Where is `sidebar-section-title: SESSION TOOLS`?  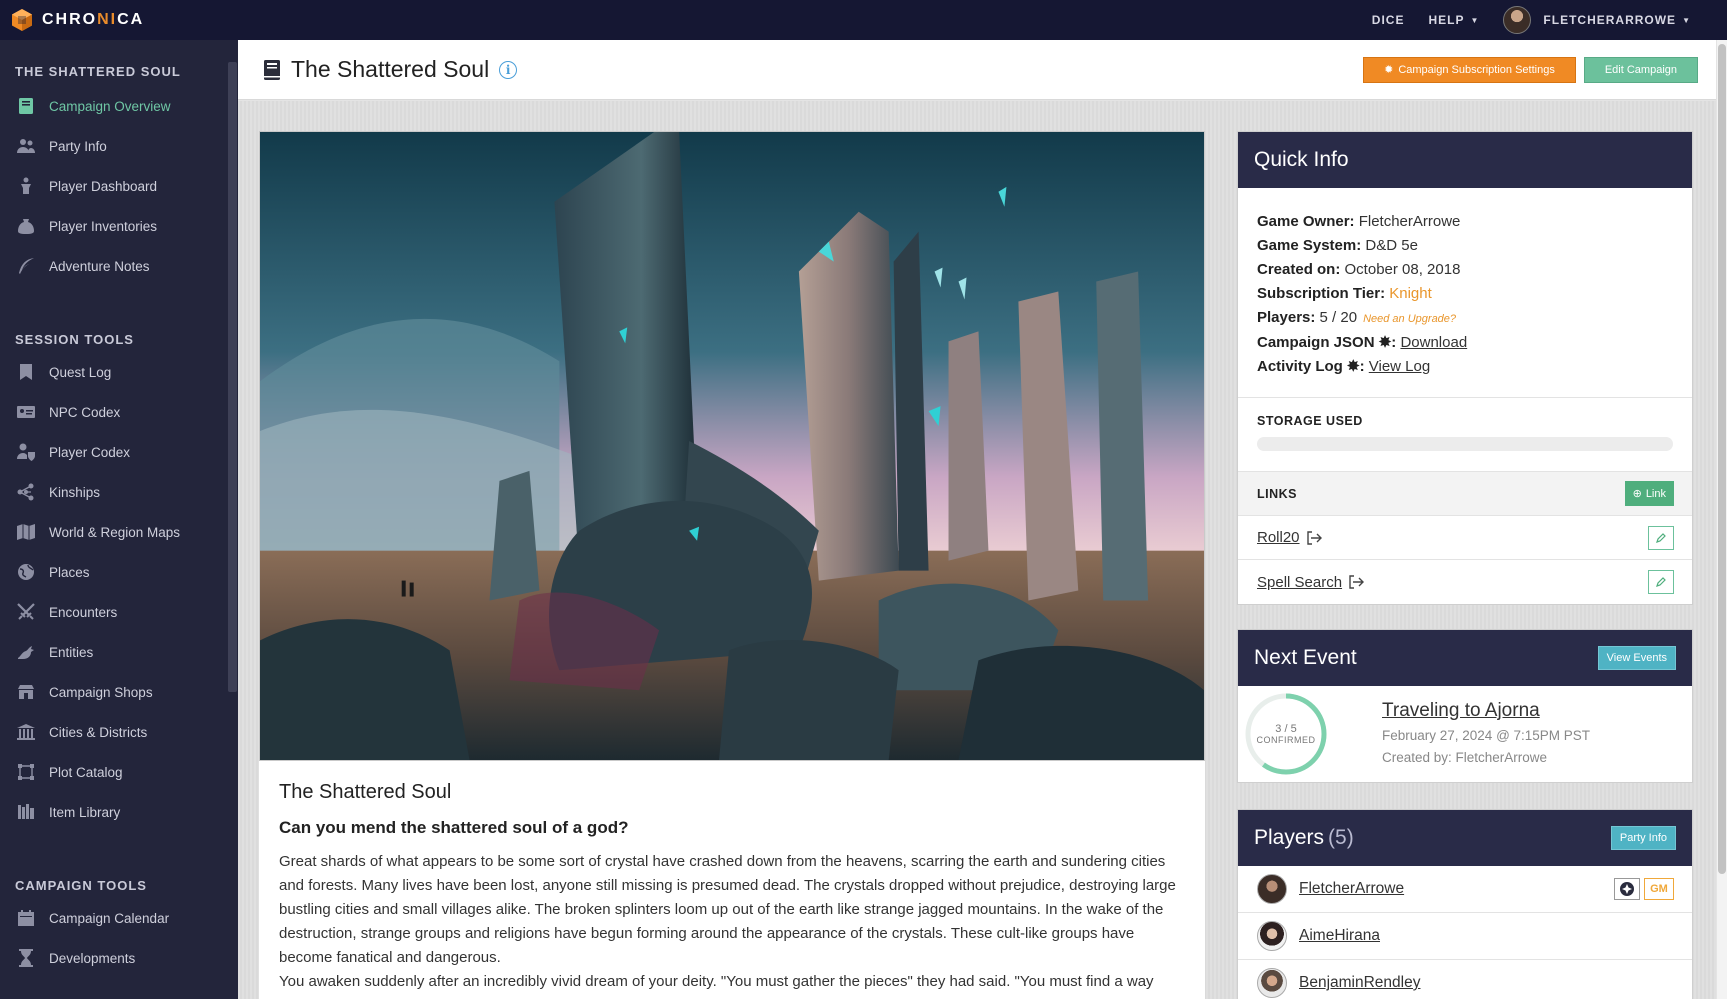 sidebar-section-title: SESSION TOOLS is located at coordinates (74, 339).